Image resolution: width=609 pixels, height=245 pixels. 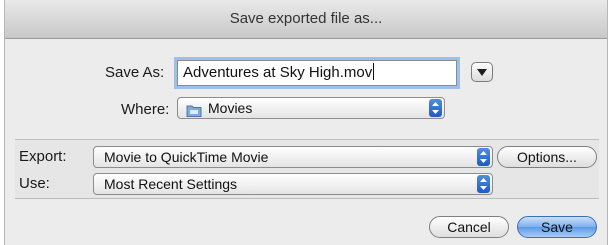 What do you see at coordinates (293, 184) in the screenshot?
I see `use-popup: Most Recent Settings` at bounding box center [293, 184].